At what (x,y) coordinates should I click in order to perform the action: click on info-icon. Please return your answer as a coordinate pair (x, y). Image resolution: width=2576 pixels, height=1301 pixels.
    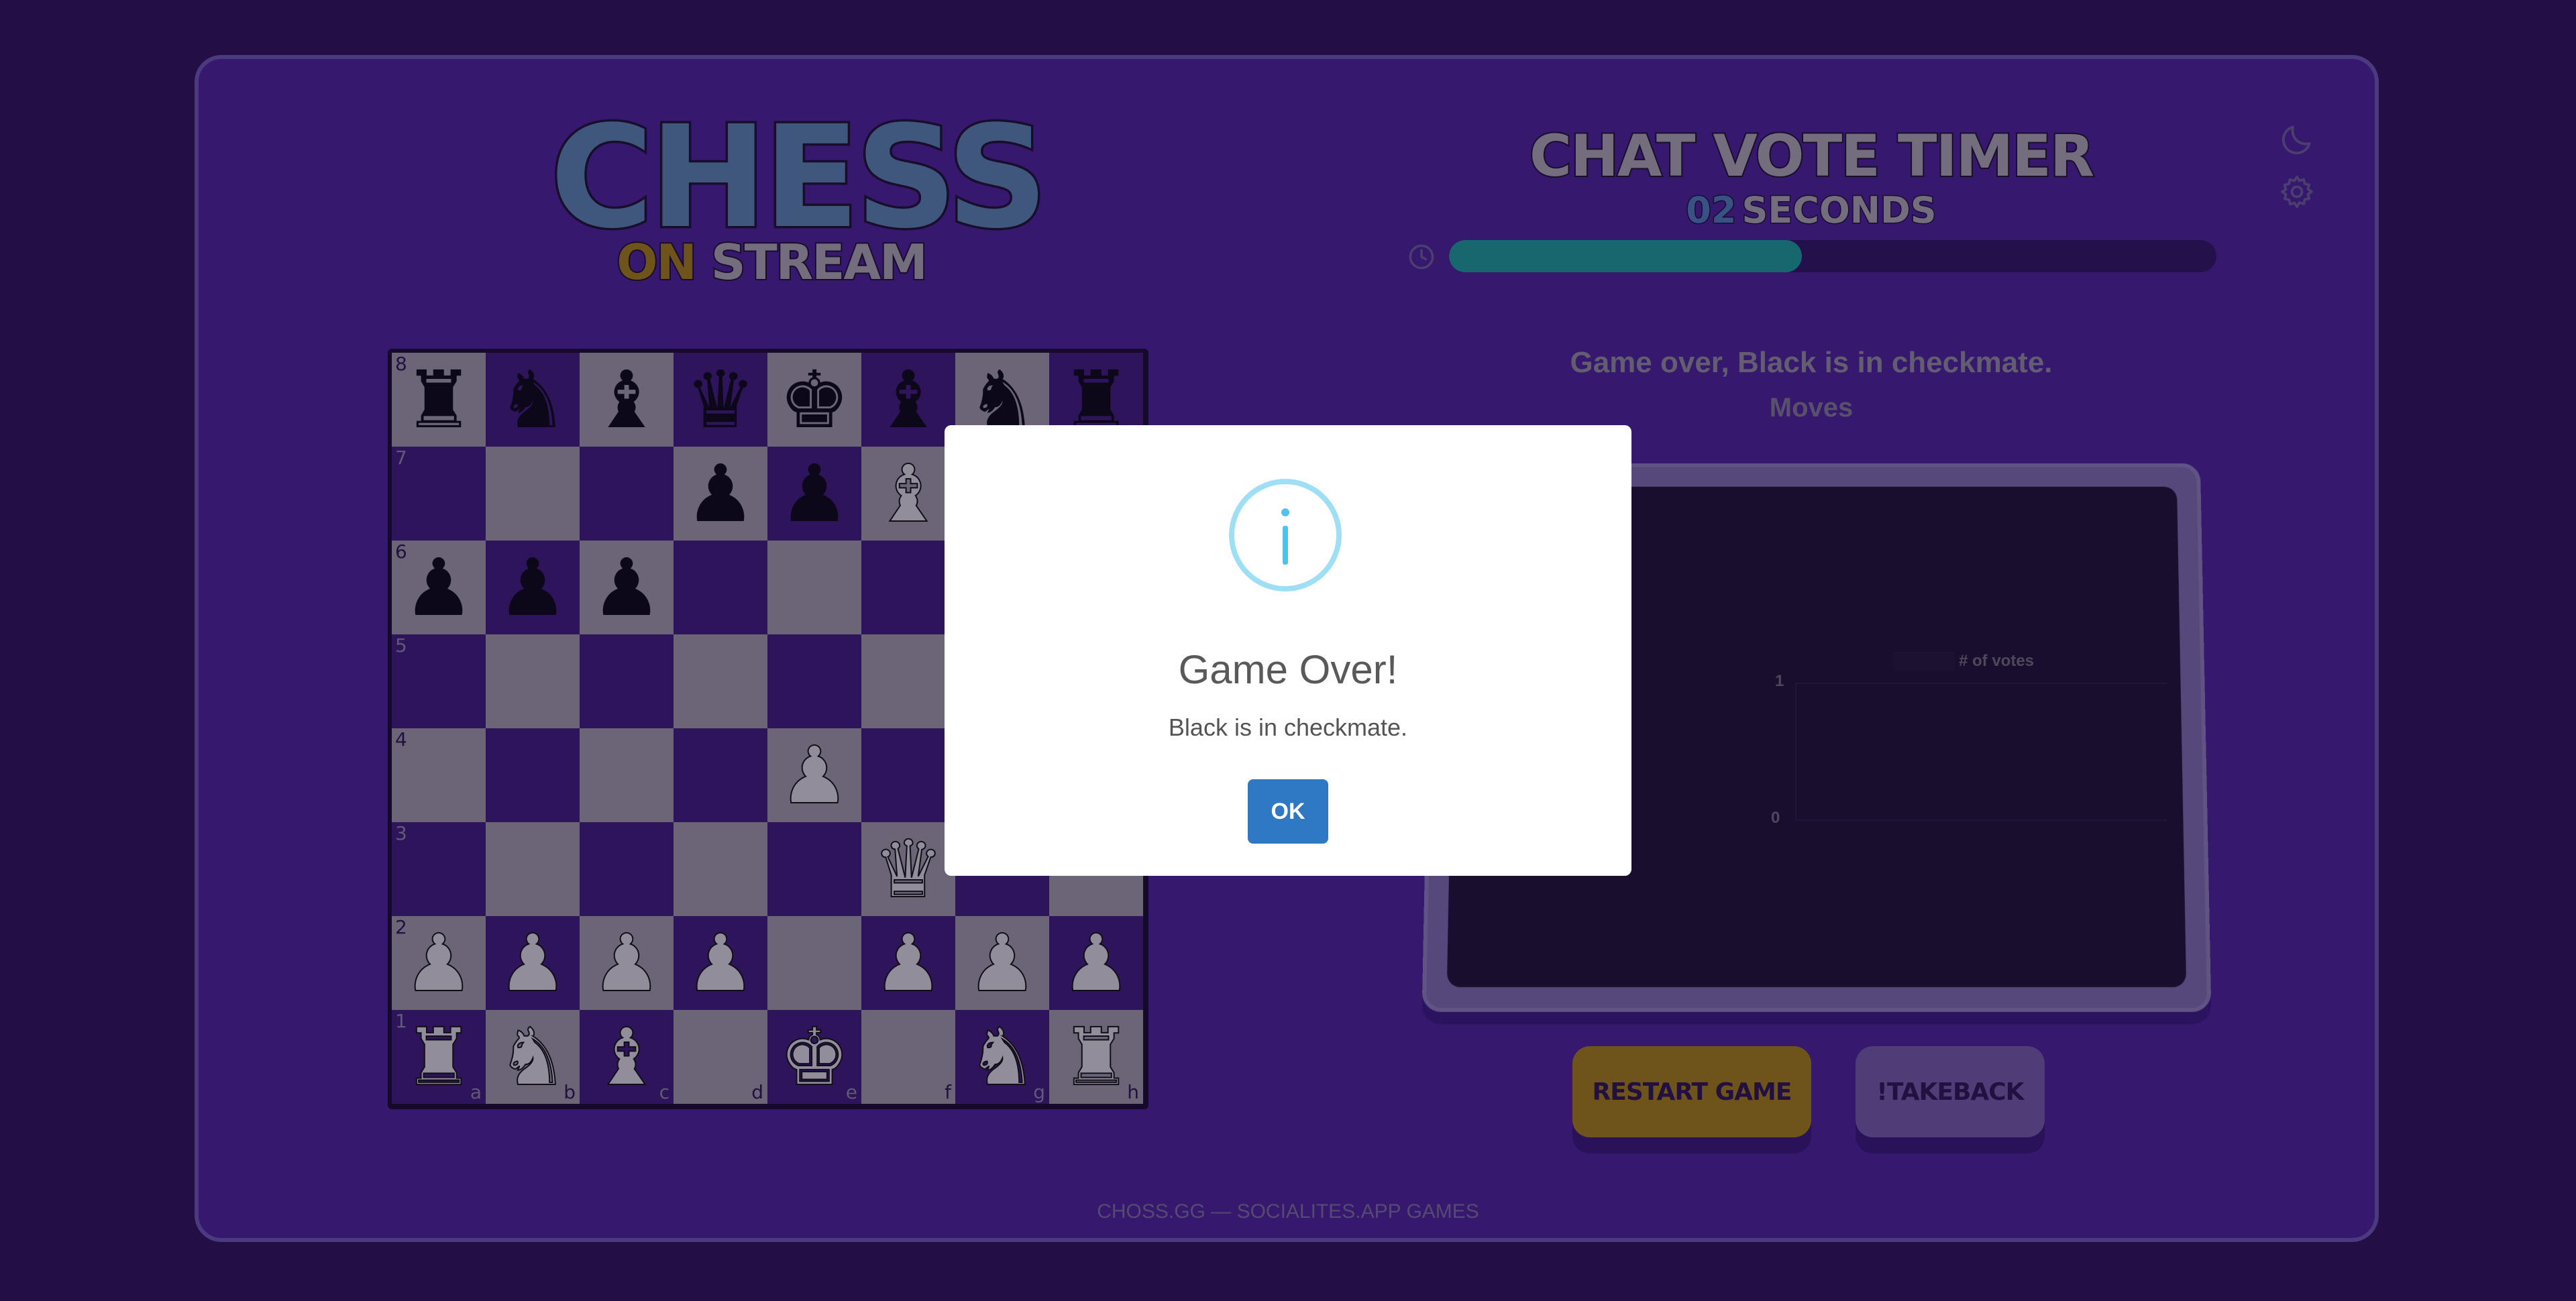
    Looking at the image, I should click on (1285, 535).